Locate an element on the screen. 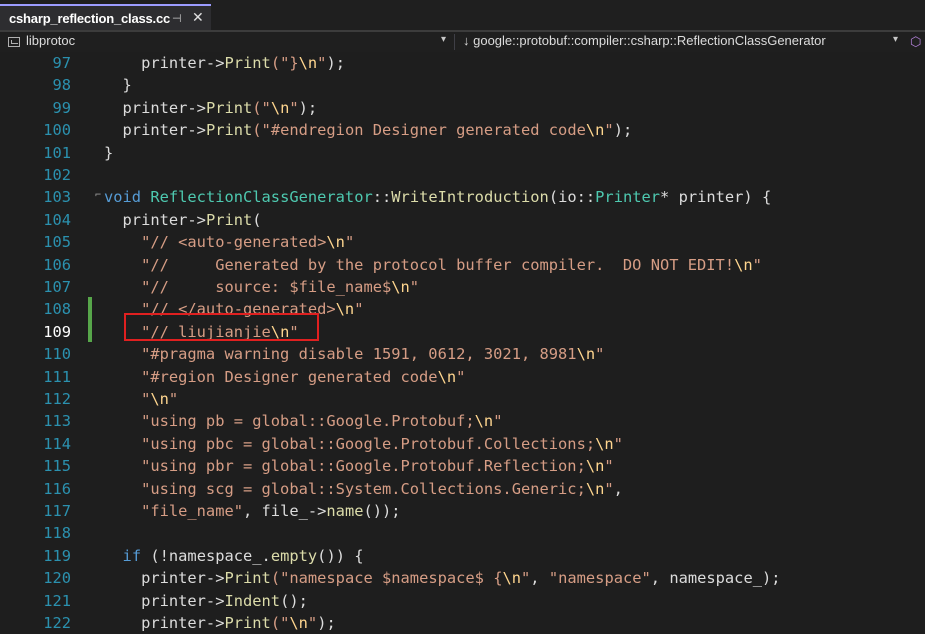 The height and width of the screenshot is (634, 925). highlight-annotation is located at coordinates (221, 327).